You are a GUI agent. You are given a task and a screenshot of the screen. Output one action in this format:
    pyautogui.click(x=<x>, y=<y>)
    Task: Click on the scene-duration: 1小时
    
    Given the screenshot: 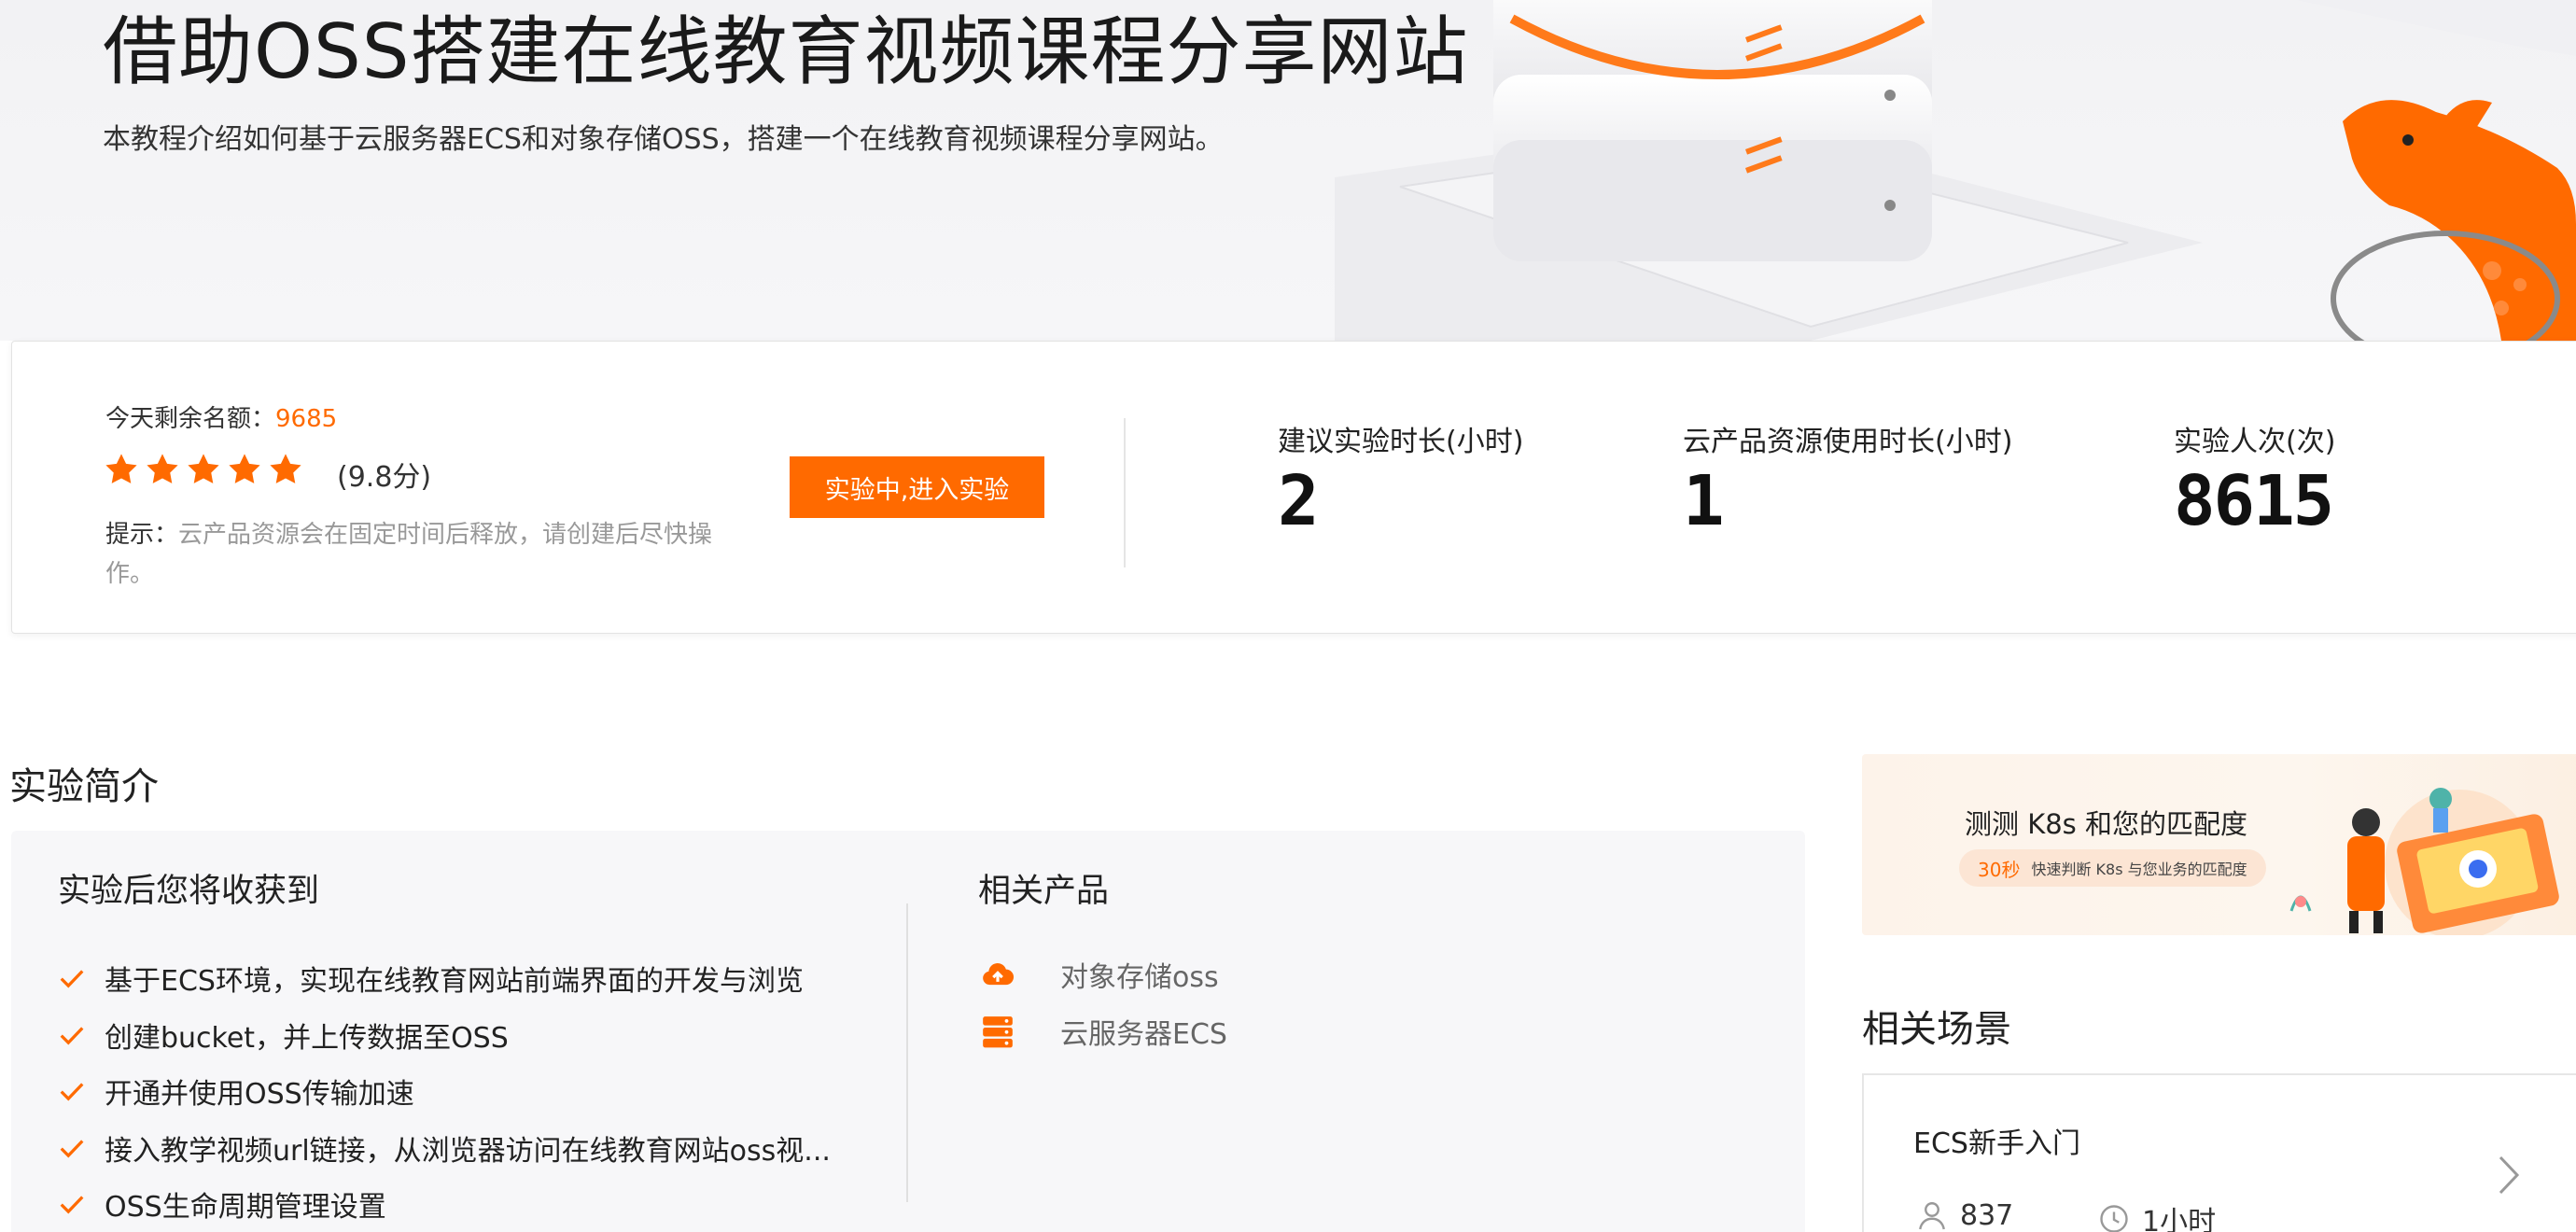 What is the action you would take?
    pyautogui.click(x=2156, y=1215)
    